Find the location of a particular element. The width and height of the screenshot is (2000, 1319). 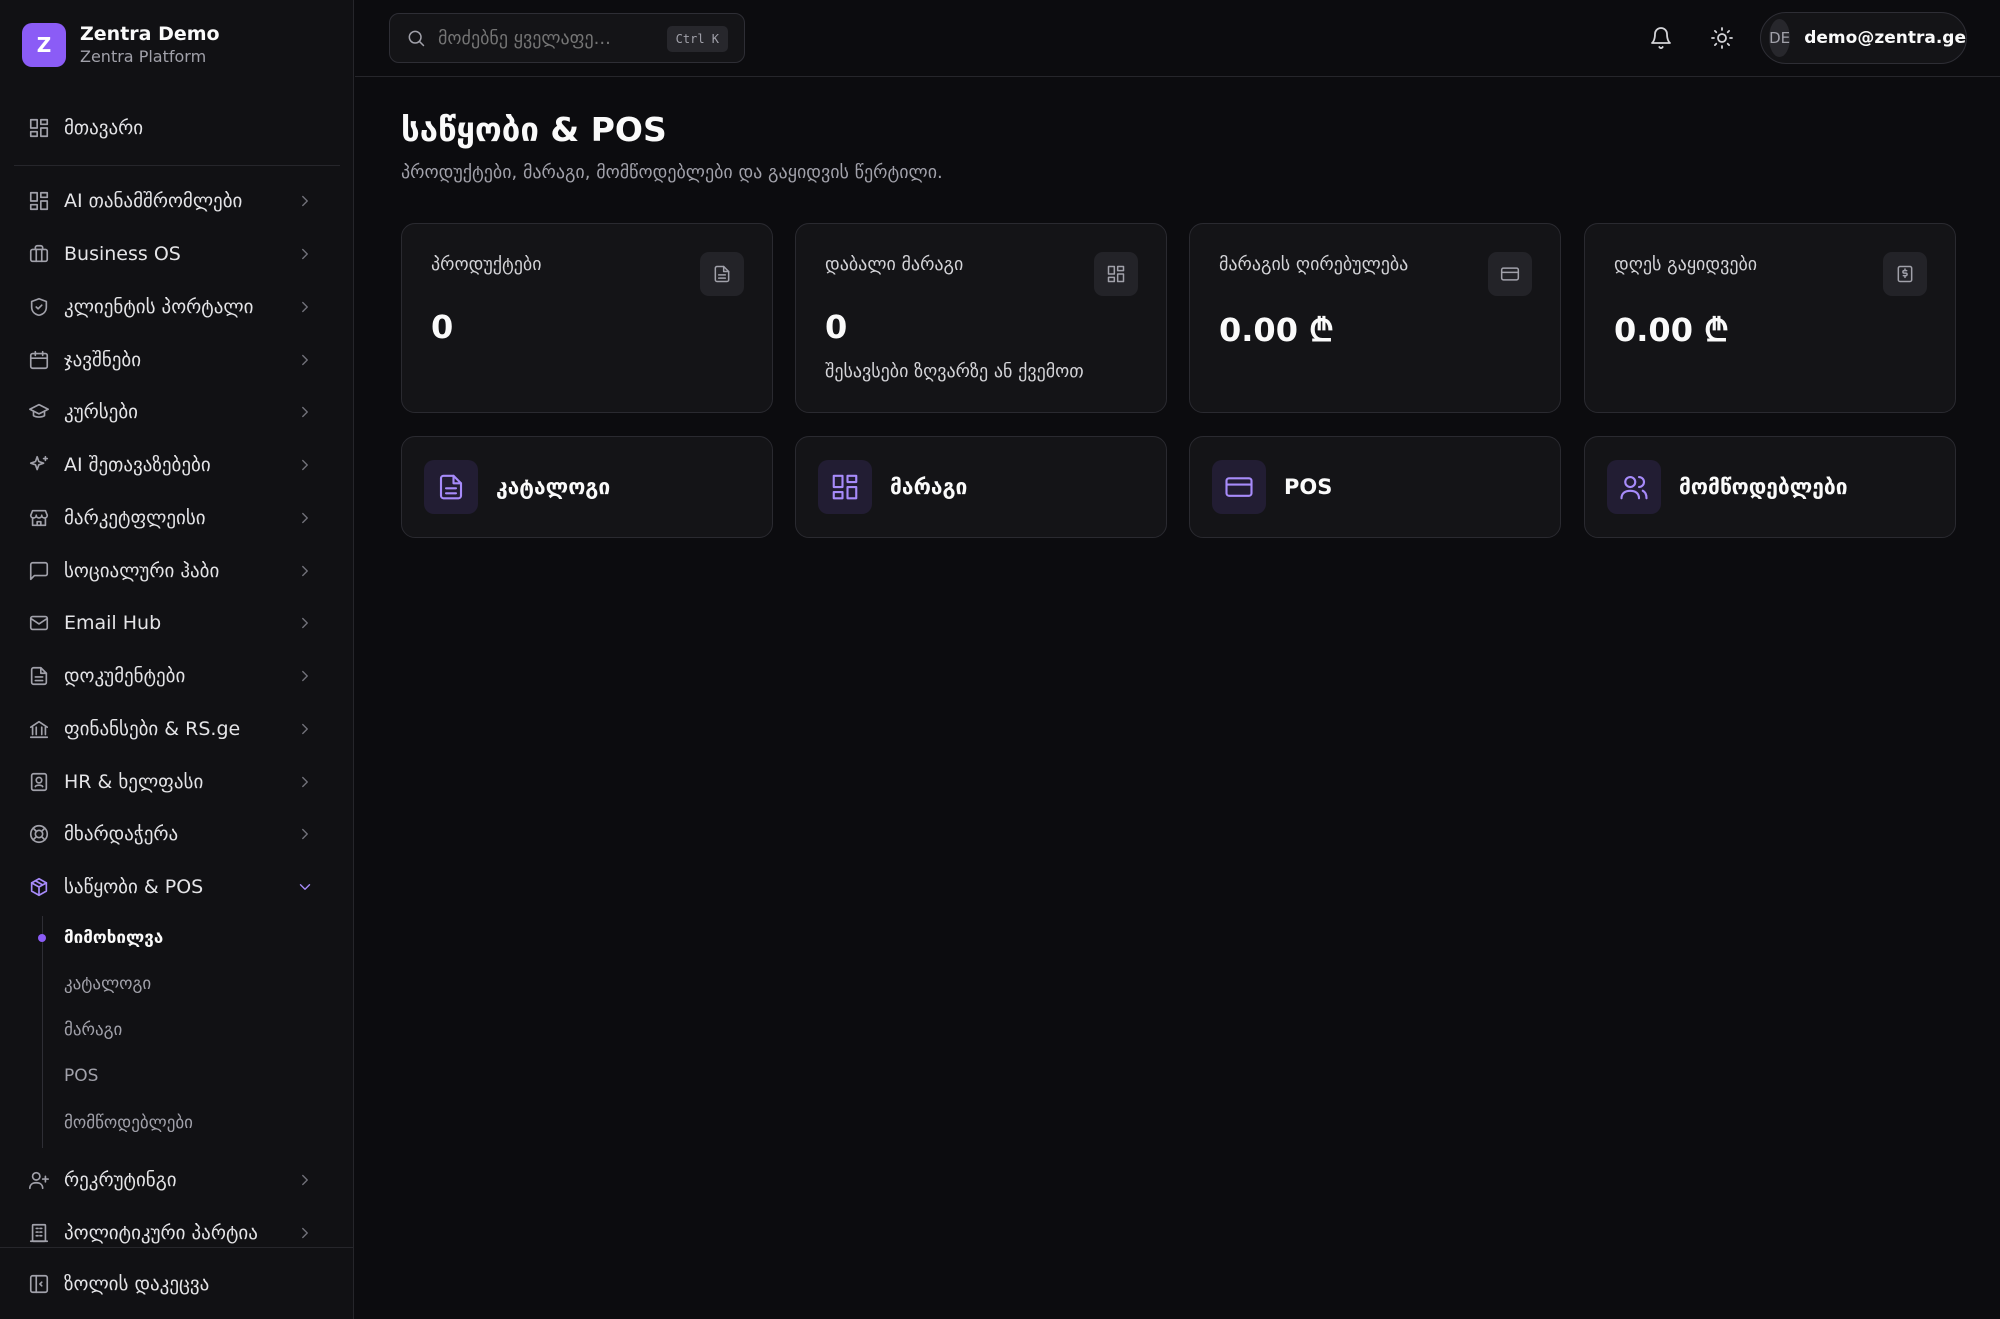

sidebar-item-ai-offers: AI შეთავაზებები is located at coordinates (174, 465).